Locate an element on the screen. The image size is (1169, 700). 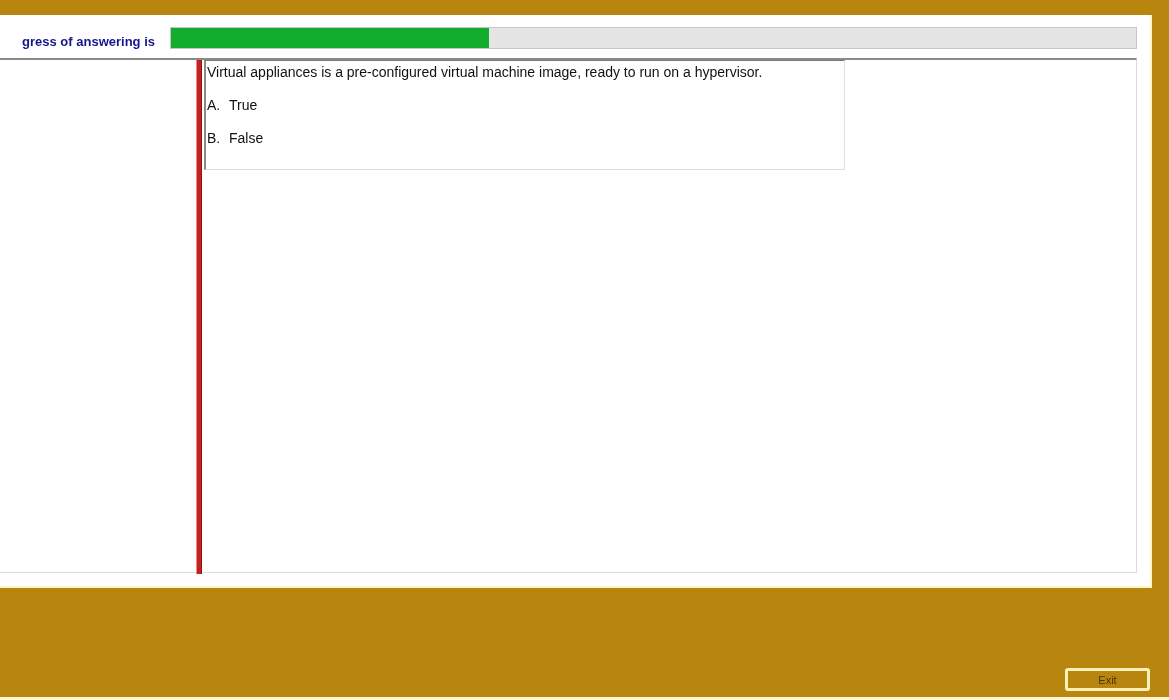
splitter-handle is located at coordinates (199, 317).